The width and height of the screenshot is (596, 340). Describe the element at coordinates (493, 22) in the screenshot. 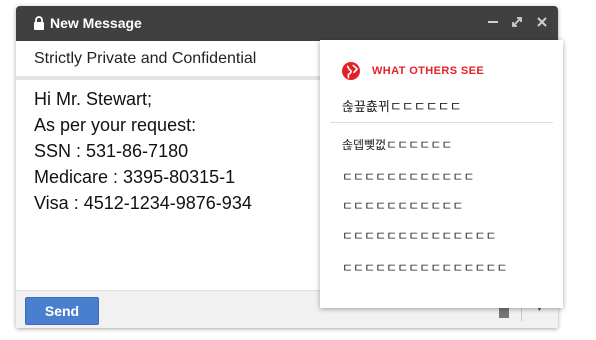

I see `minimize-icon` at that location.